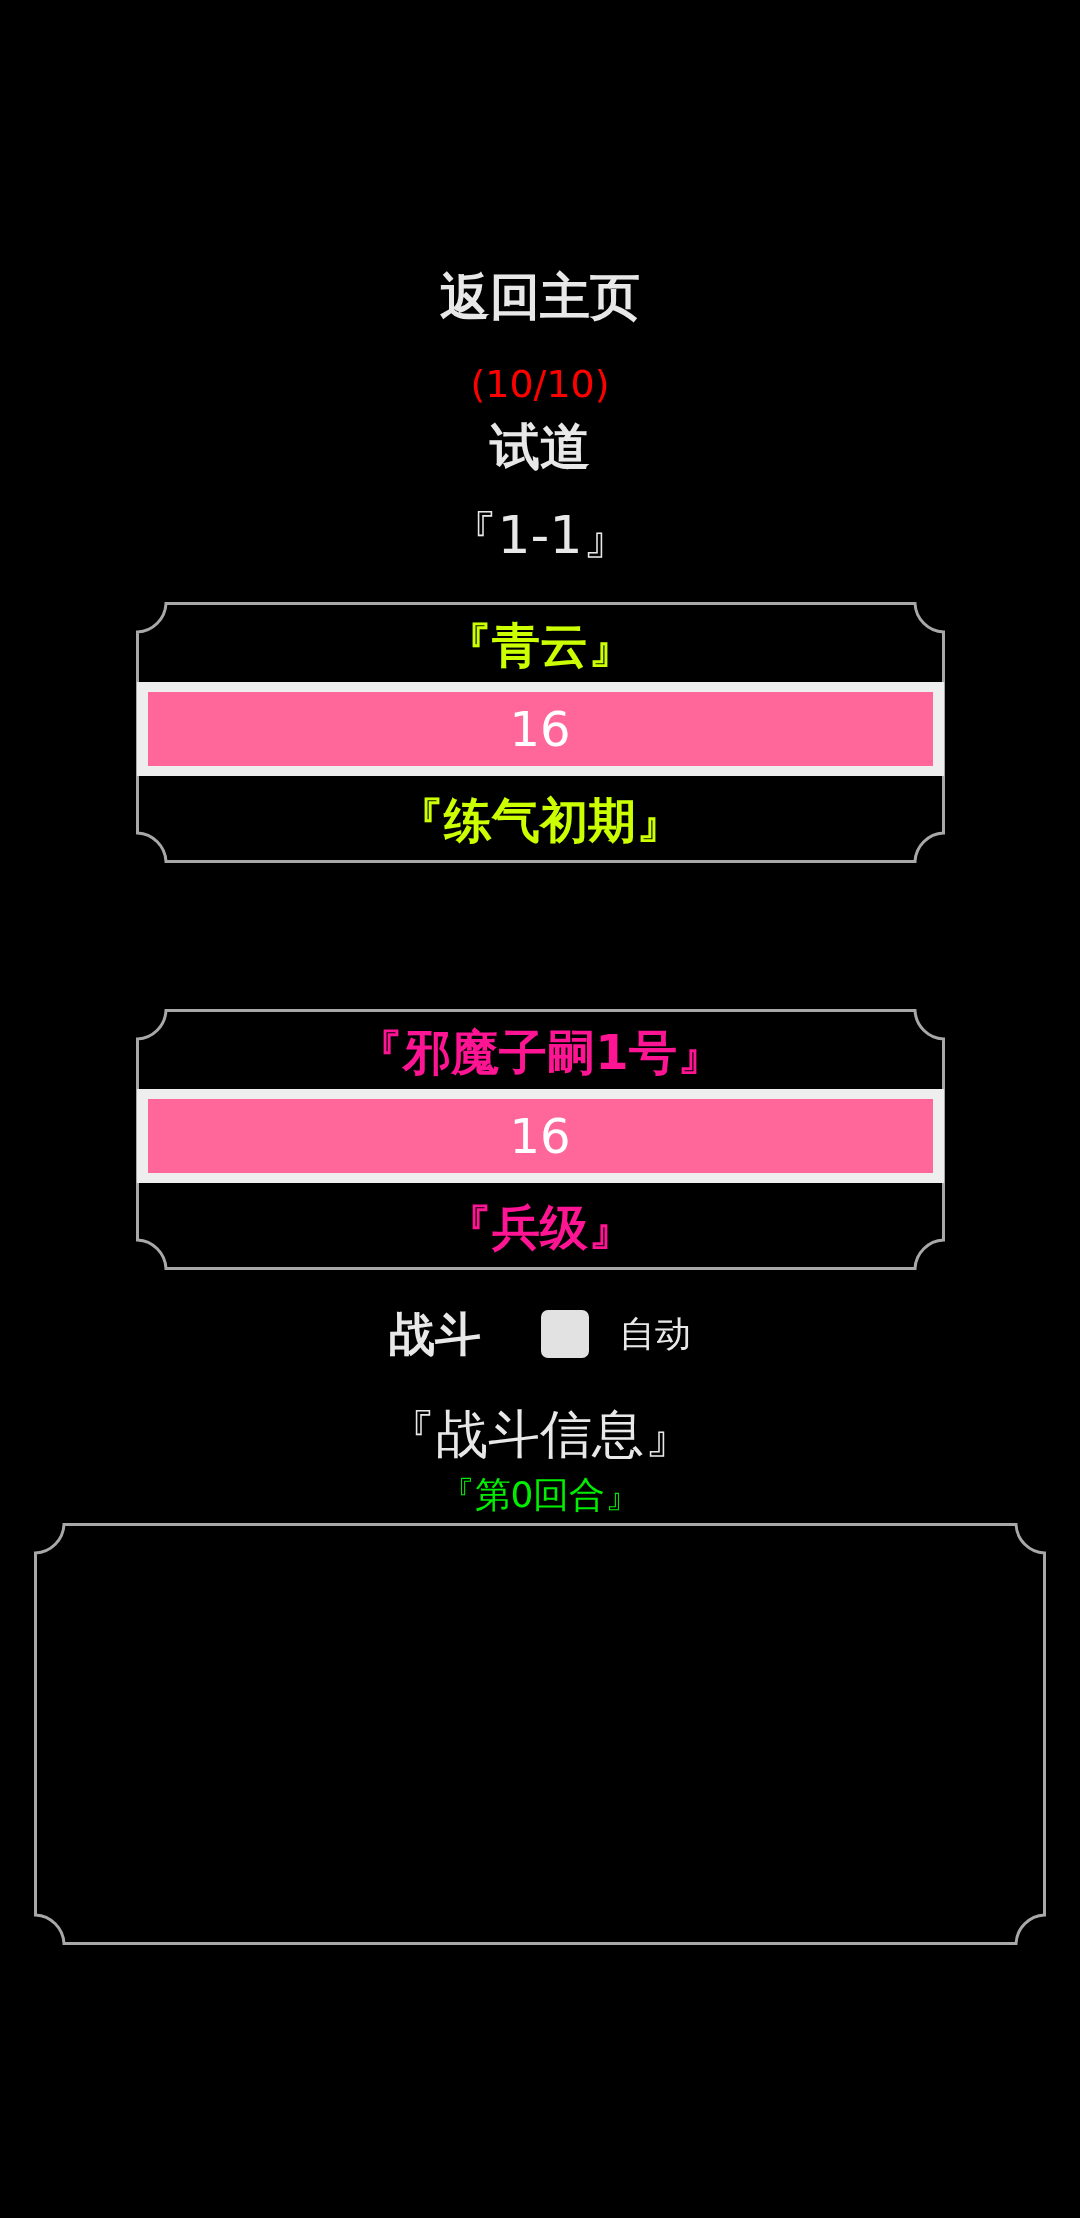  Describe the element at coordinates (540, 819) in the screenshot. I see `fighter-rank: 『练气初期』` at that location.